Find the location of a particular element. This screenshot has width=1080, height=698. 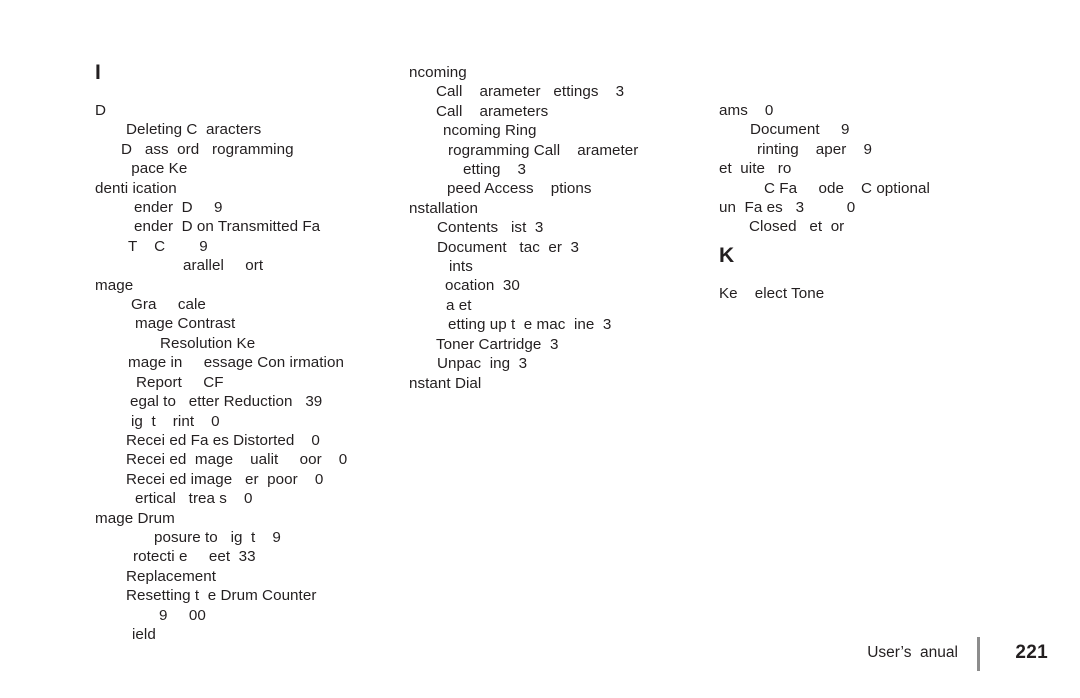

index-entry: Recei ed mage ualit oor 0 is located at coordinates (237, 460).